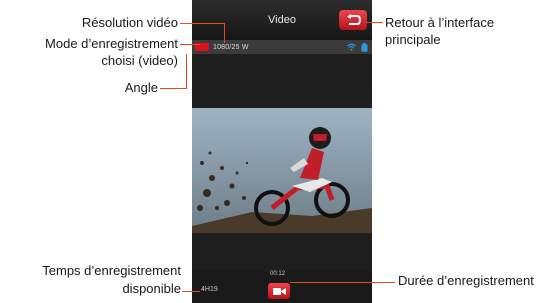 This screenshot has height=303, width=556. What do you see at coordinates (151, 288) in the screenshot?
I see `callout-time-line2: disponible` at bounding box center [151, 288].